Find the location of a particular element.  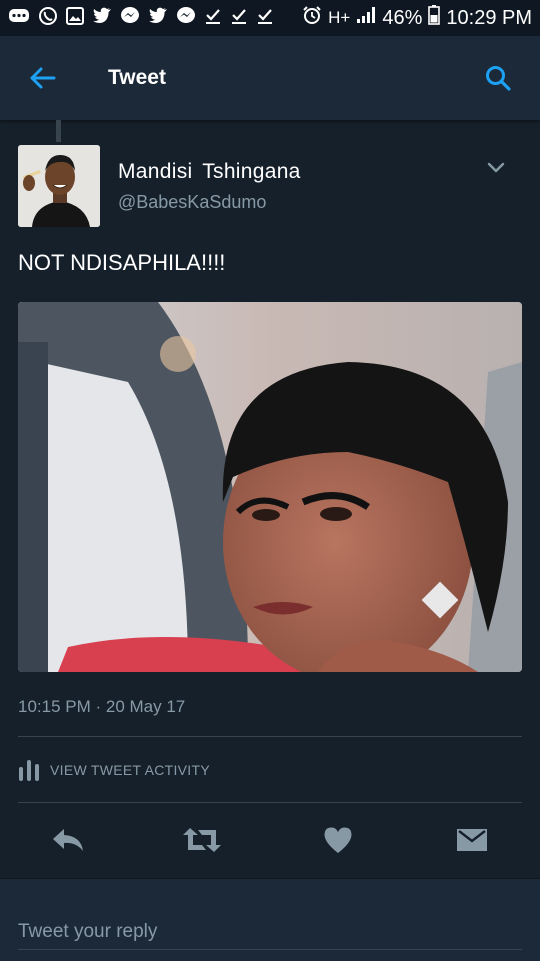

system-indicators: H+ 46% 10:29 PM is located at coordinates (417, 18).